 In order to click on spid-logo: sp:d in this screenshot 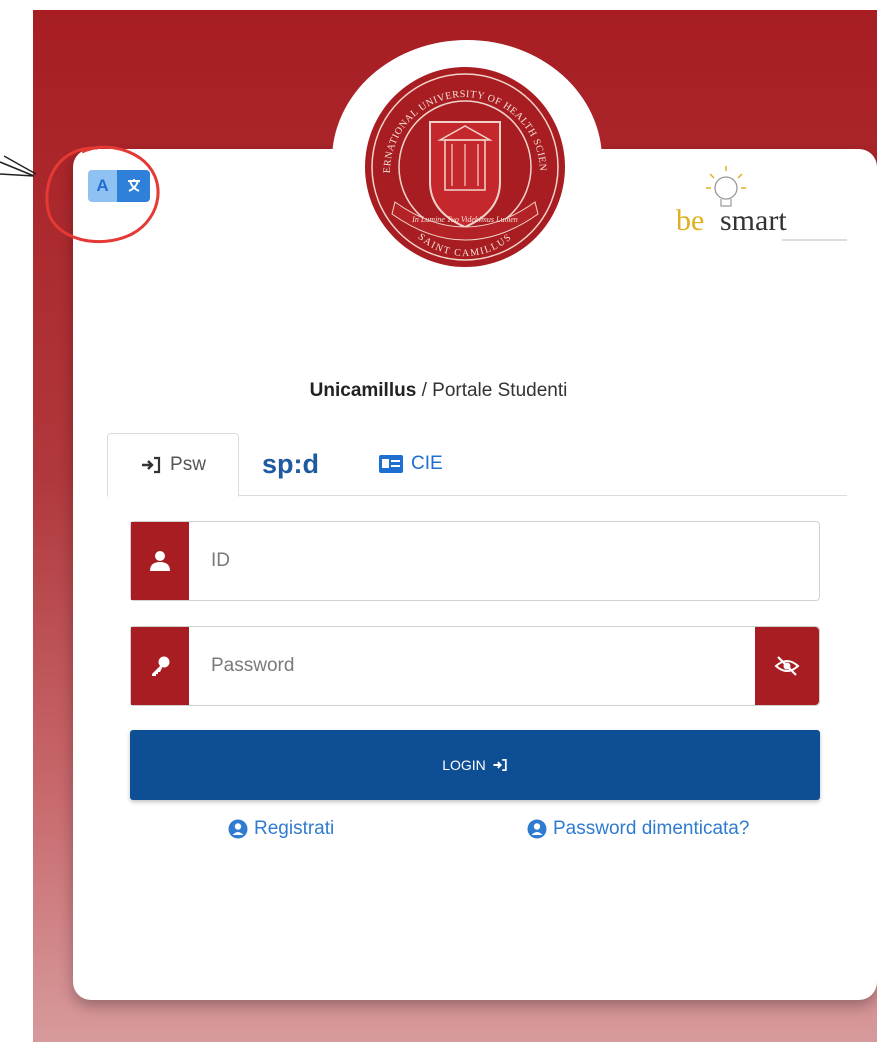, I will do `click(290, 463)`.